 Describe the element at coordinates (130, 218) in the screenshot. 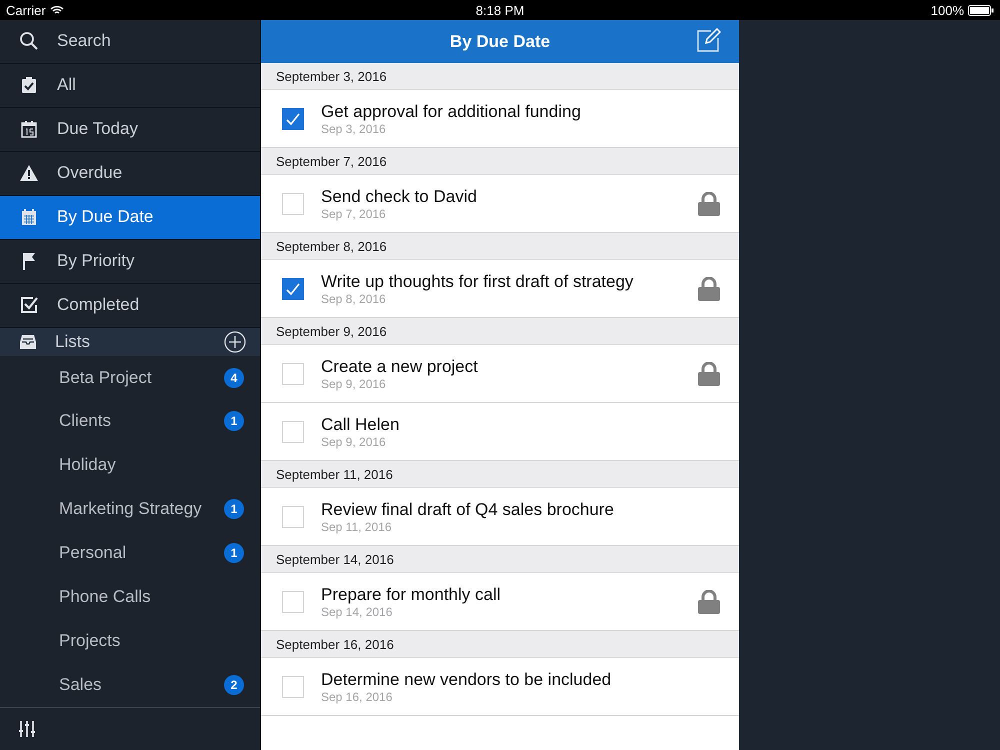

I see `sidebar-item: By Due Date` at that location.